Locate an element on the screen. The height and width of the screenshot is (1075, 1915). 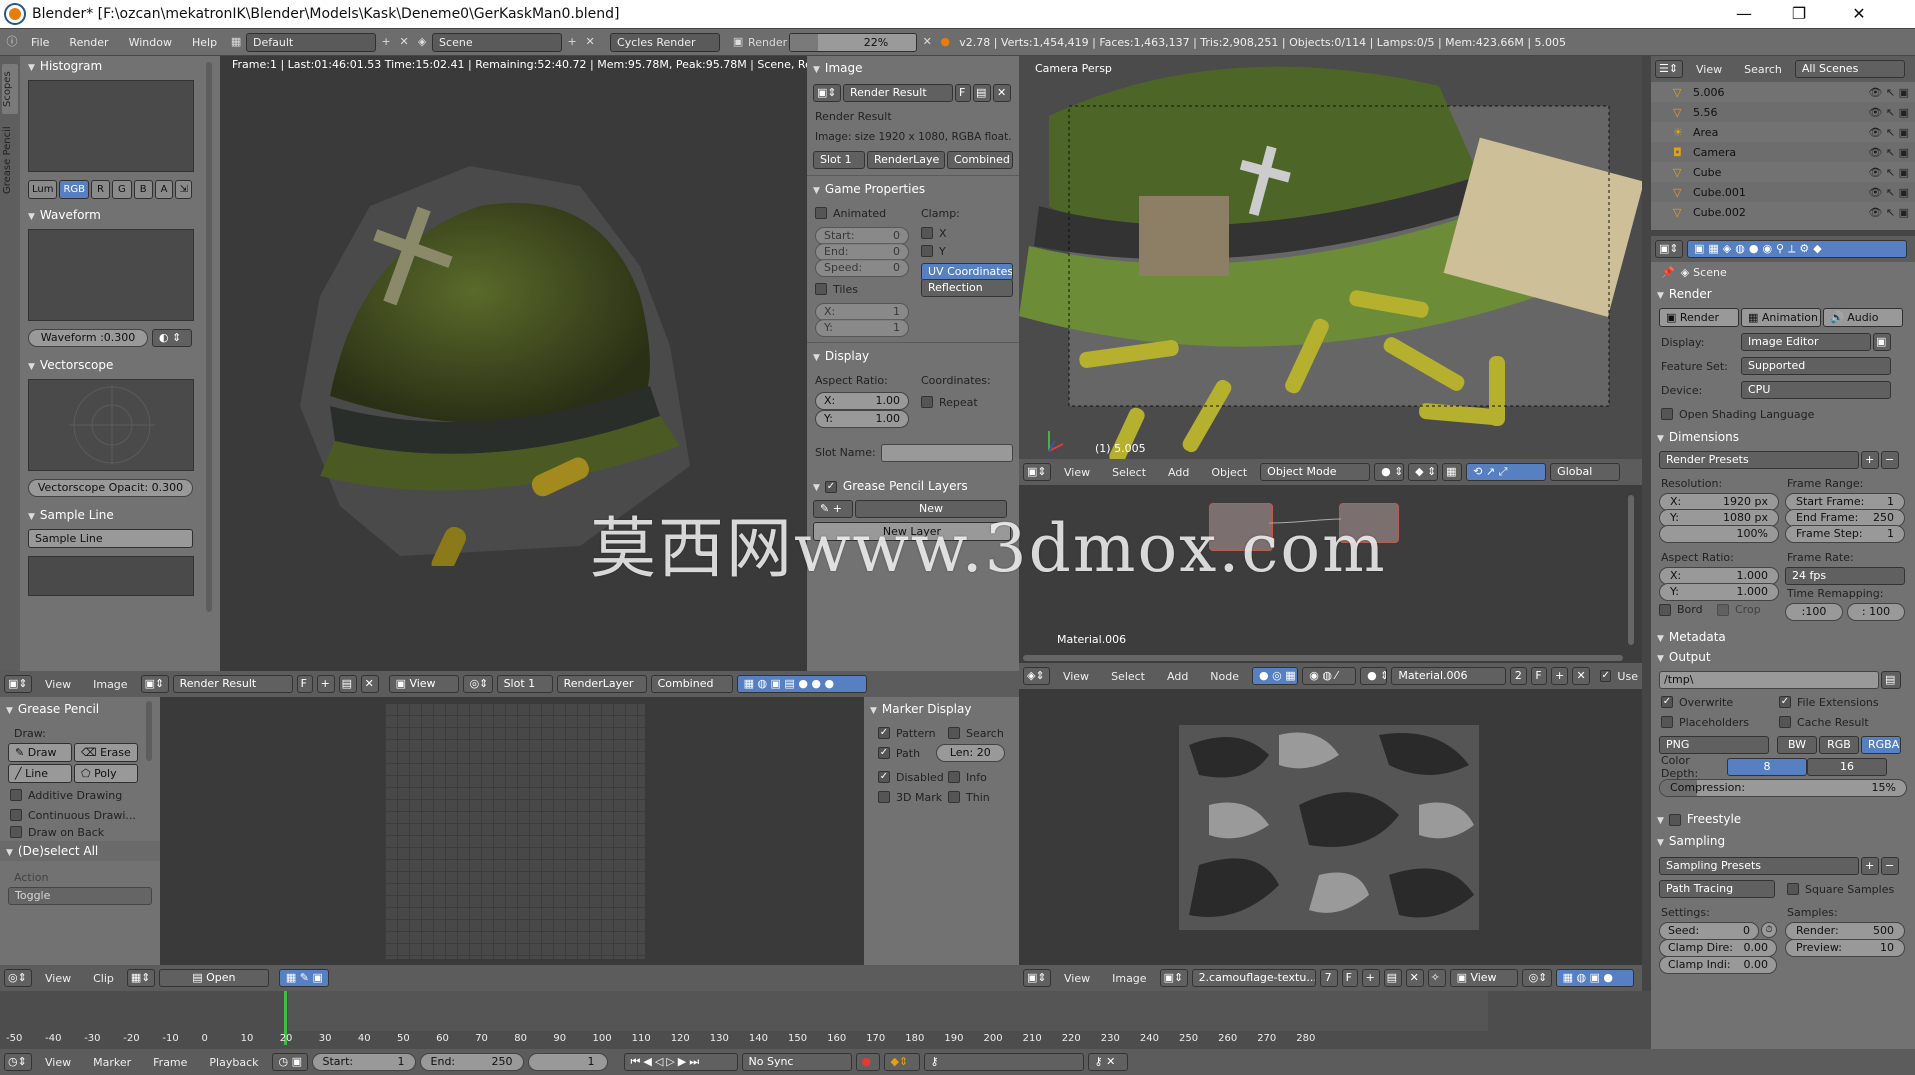
anim-speed-field: Speed: 0 is located at coordinates (862, 268).